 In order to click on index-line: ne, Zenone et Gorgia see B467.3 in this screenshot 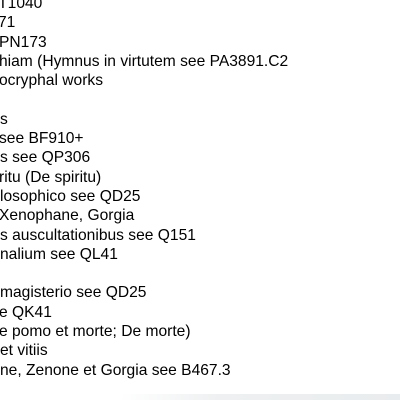, I will do `click(115, 370)`.